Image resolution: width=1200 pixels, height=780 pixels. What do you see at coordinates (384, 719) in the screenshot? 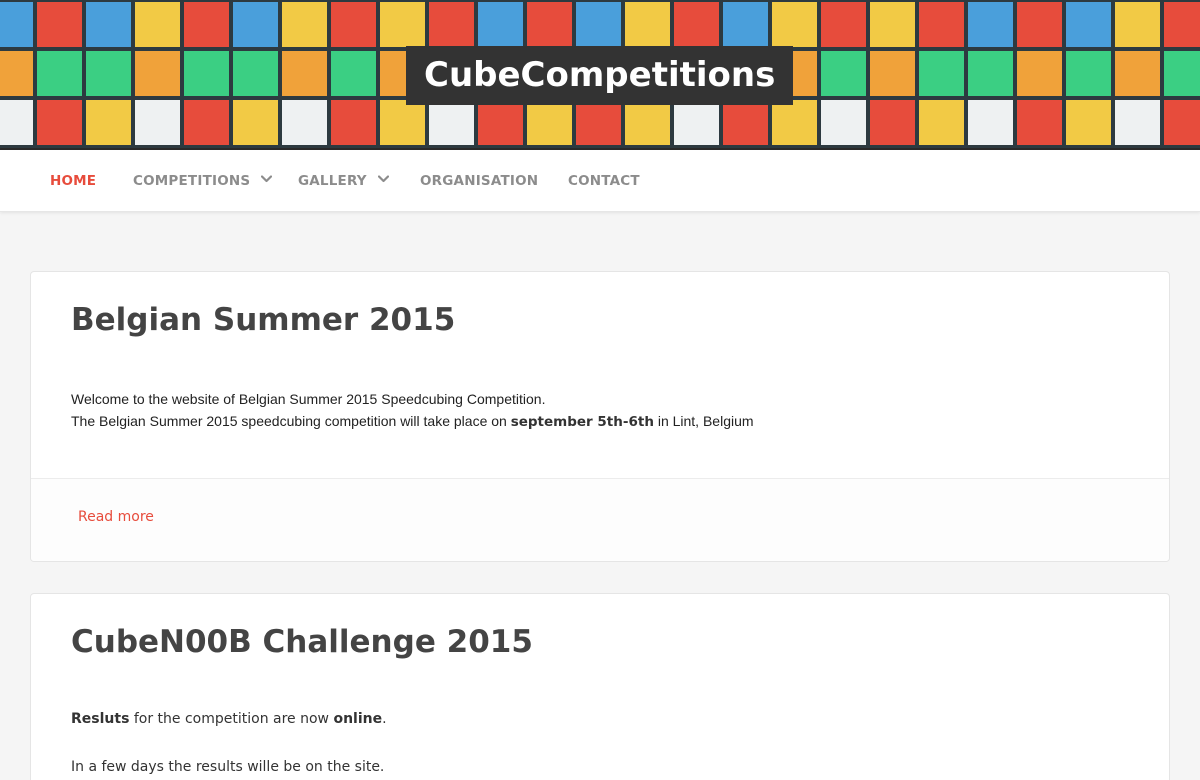
I see `post-text-fragment: .` at bounding box center [384, 719].